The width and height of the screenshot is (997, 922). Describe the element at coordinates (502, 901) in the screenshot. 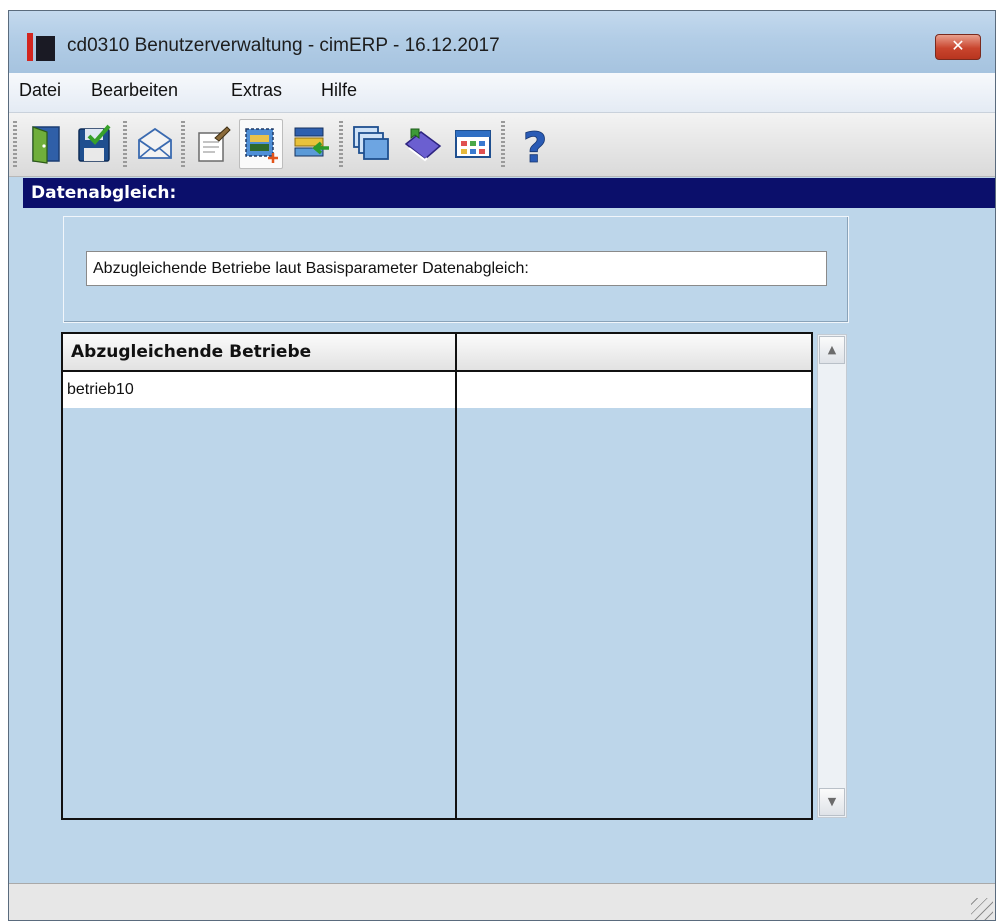

I see `status-bar` at that location.